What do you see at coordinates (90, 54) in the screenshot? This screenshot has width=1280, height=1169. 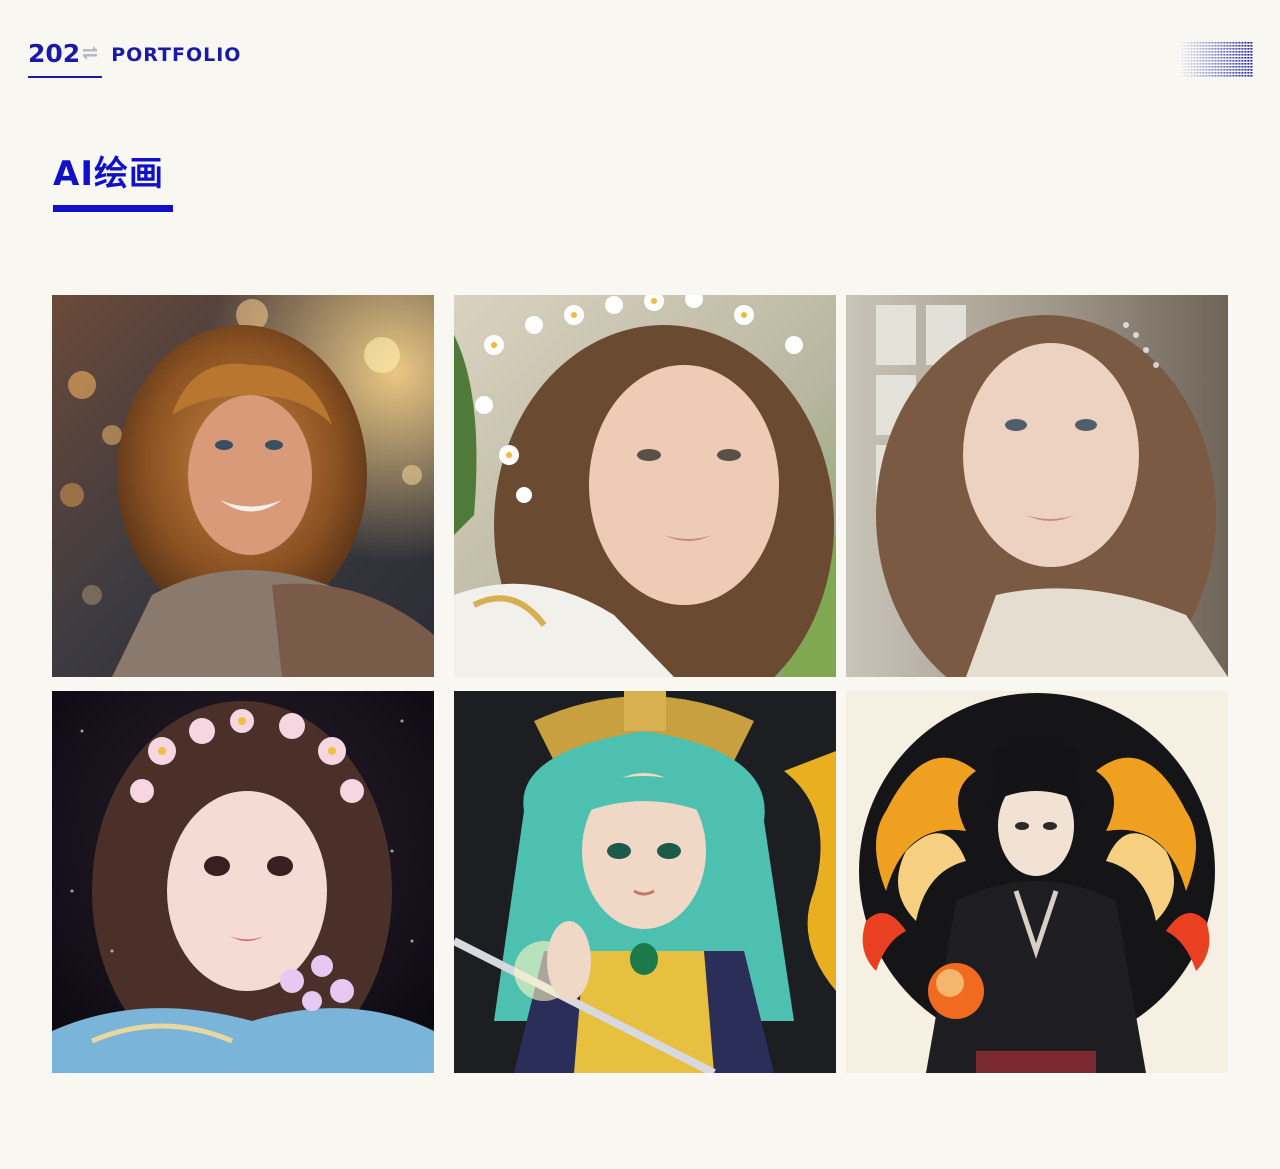 I see `arrows-icon` at bounding box center [90, 54].